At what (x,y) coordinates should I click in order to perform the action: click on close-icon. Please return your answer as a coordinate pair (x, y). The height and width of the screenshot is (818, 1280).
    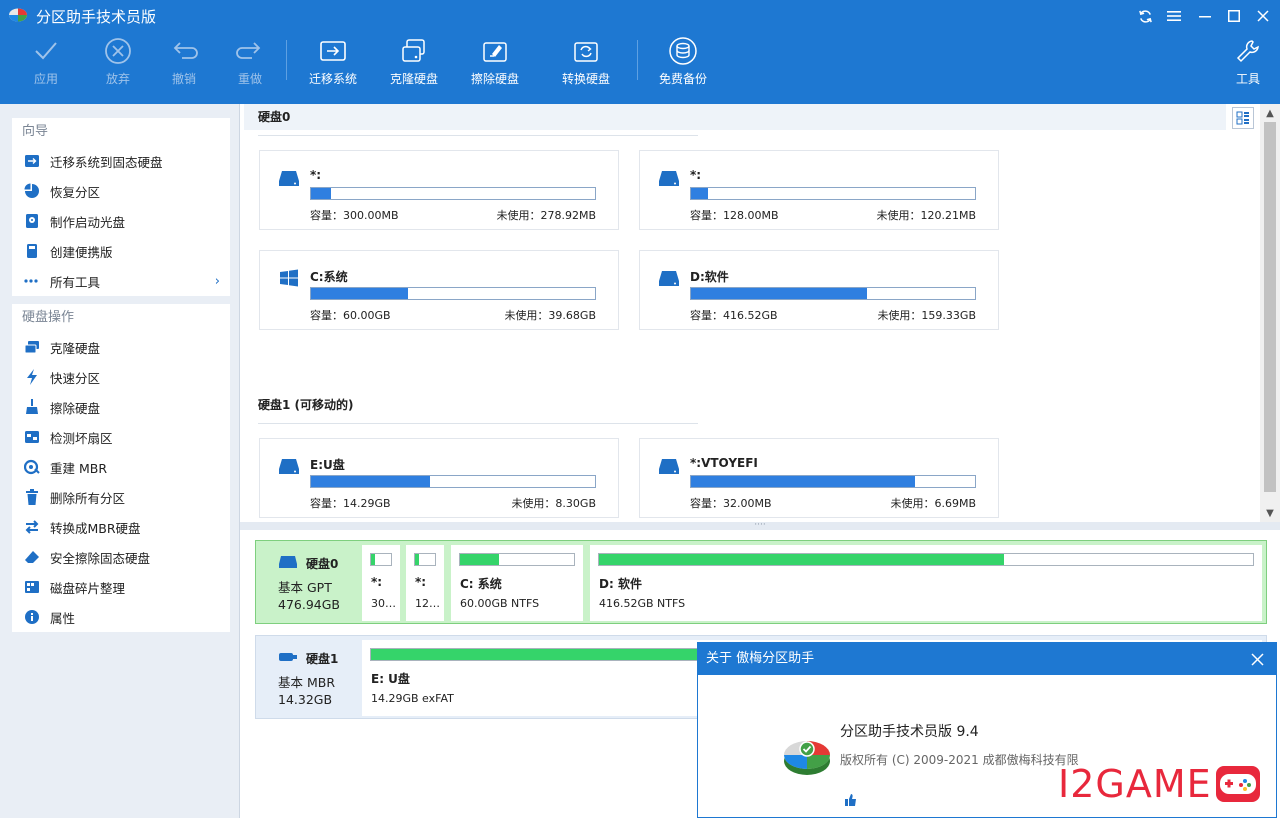
    Looking at the image, I should click on (1263, 16).